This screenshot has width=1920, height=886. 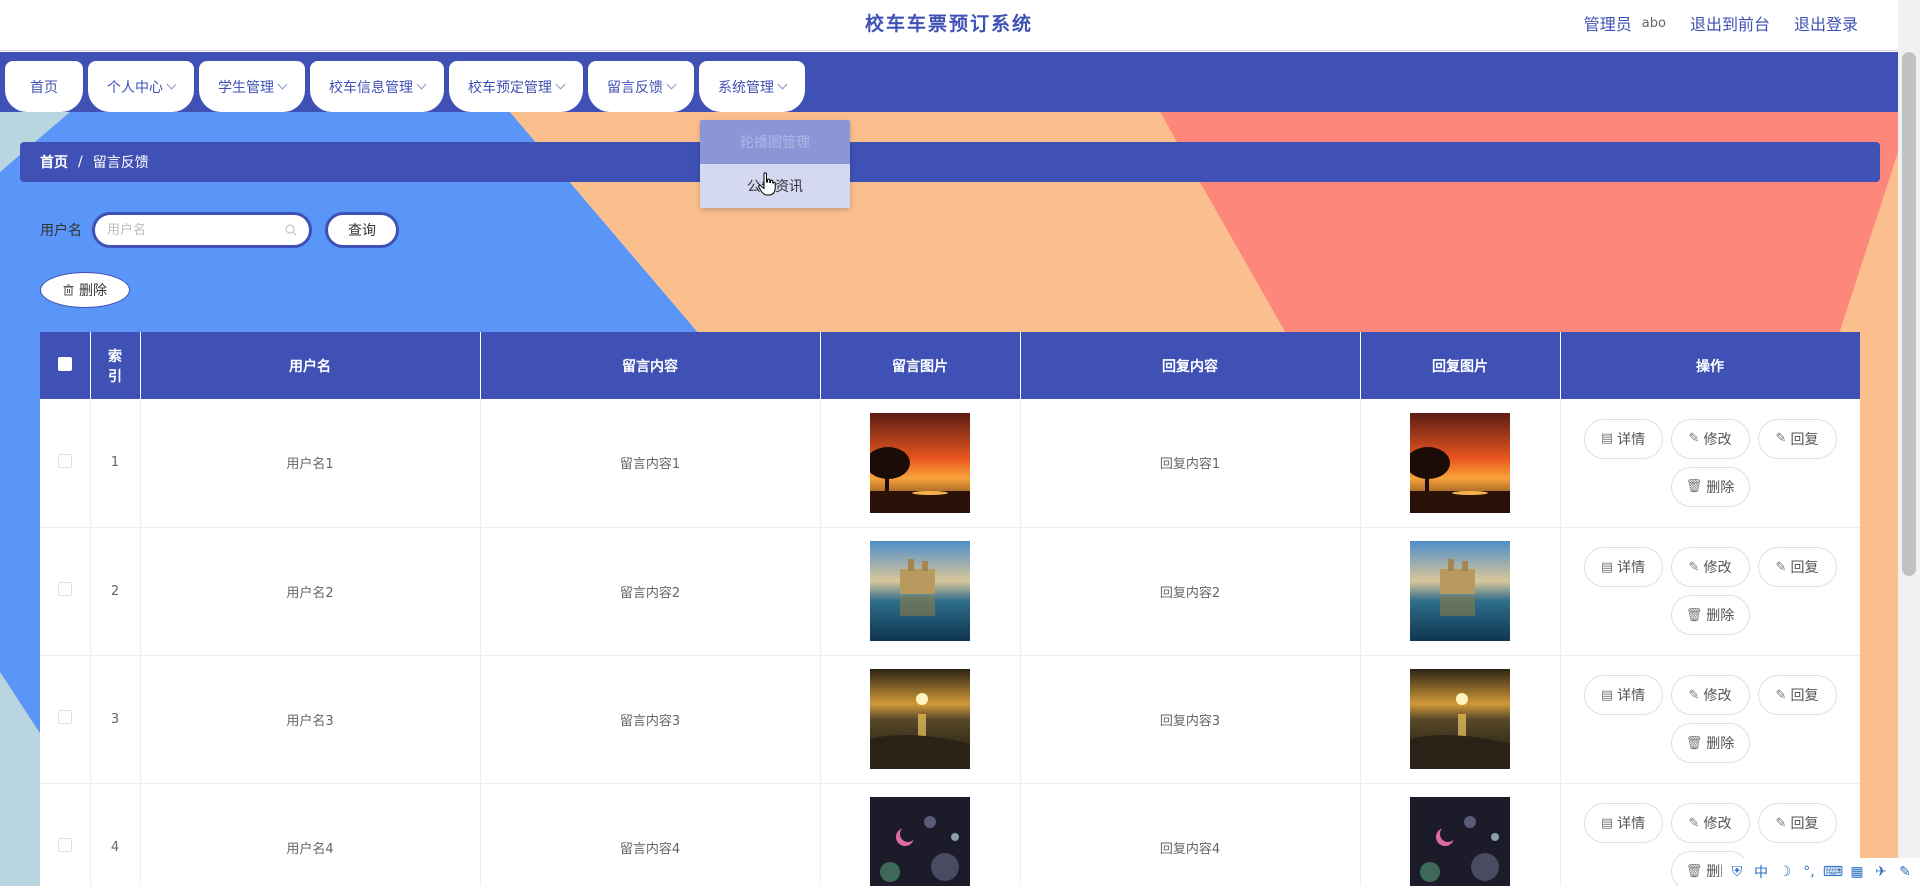 What do you see at coordinates (775, 142) in the screenshot?
I see `dropdown-item-carousel: 轮播图管理` at bounding box center [775, 142].